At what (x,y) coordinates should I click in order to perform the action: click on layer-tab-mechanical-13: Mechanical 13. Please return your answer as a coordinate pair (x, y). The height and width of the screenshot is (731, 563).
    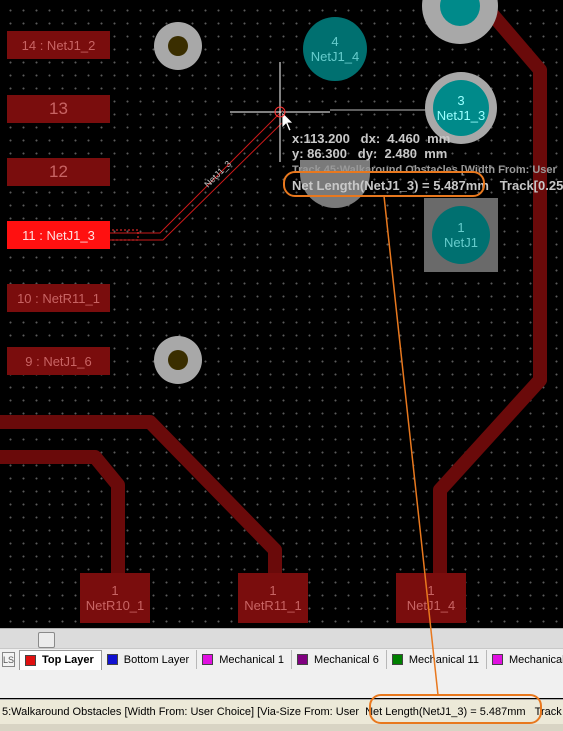
    Looking at the image, I should click on (525, 659).